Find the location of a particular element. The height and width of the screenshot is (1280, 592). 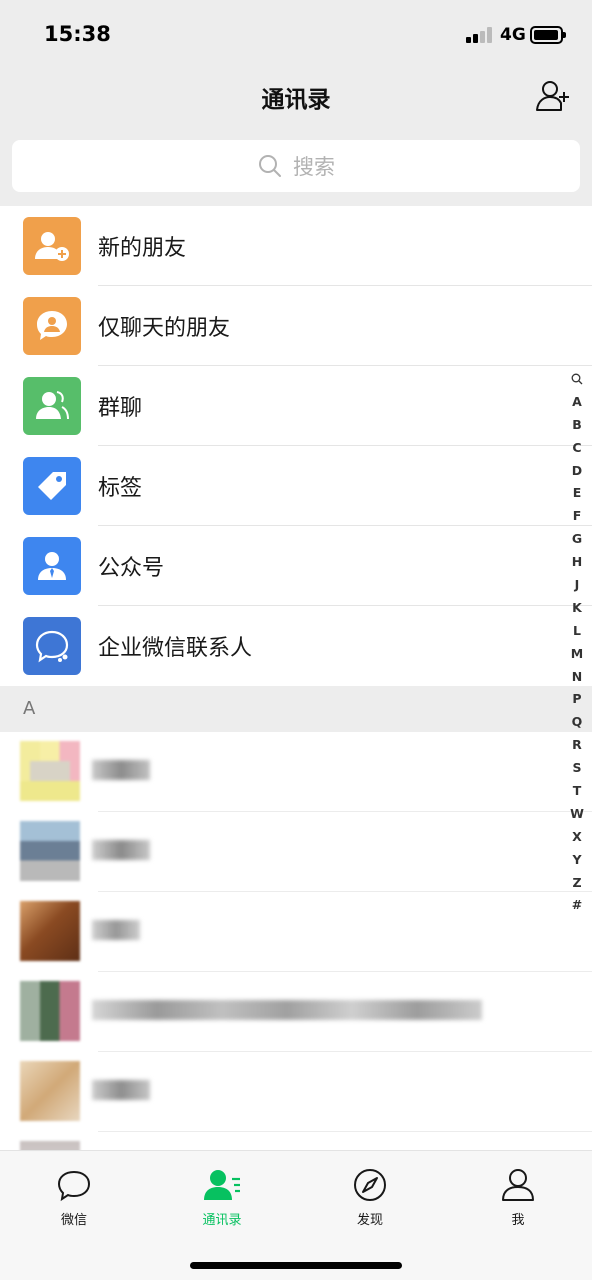

index-letter: T is located at coordinates (577, 791).